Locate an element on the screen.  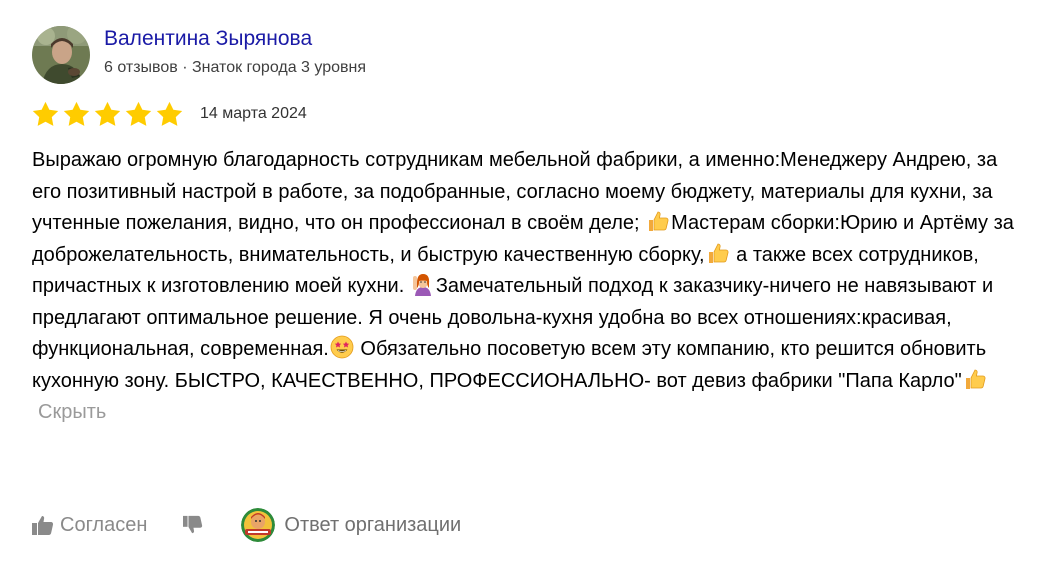
hide-link: Скрыть is located at coordinates (72, 412).